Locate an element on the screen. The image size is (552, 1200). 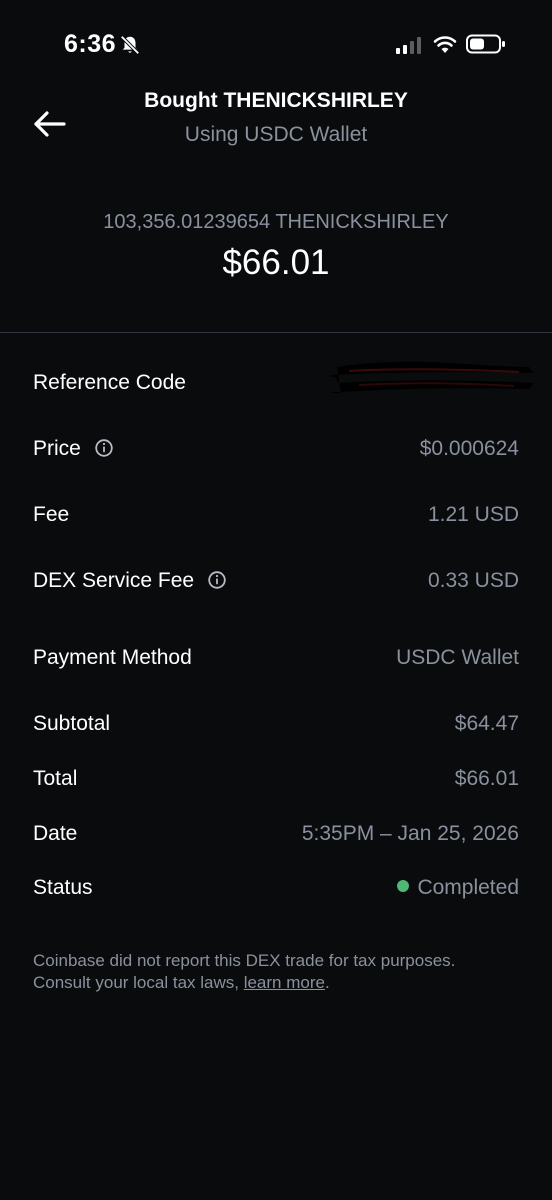
bell-slash-icon is located at coordinates (130, 45).